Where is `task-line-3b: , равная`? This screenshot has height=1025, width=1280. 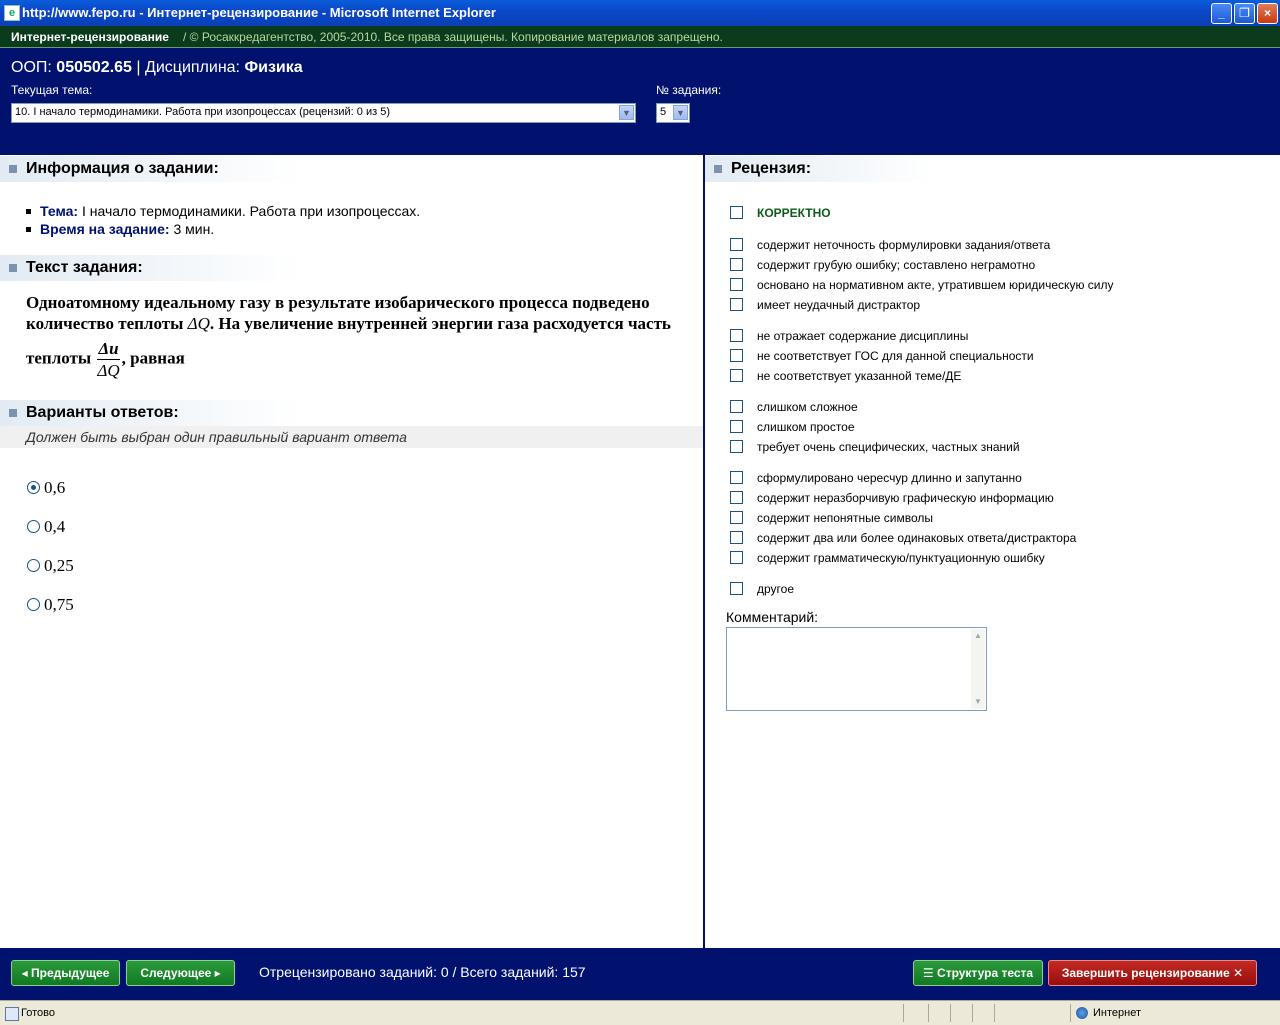
task-line-3b: , равная is located at coordinates (153, 358).